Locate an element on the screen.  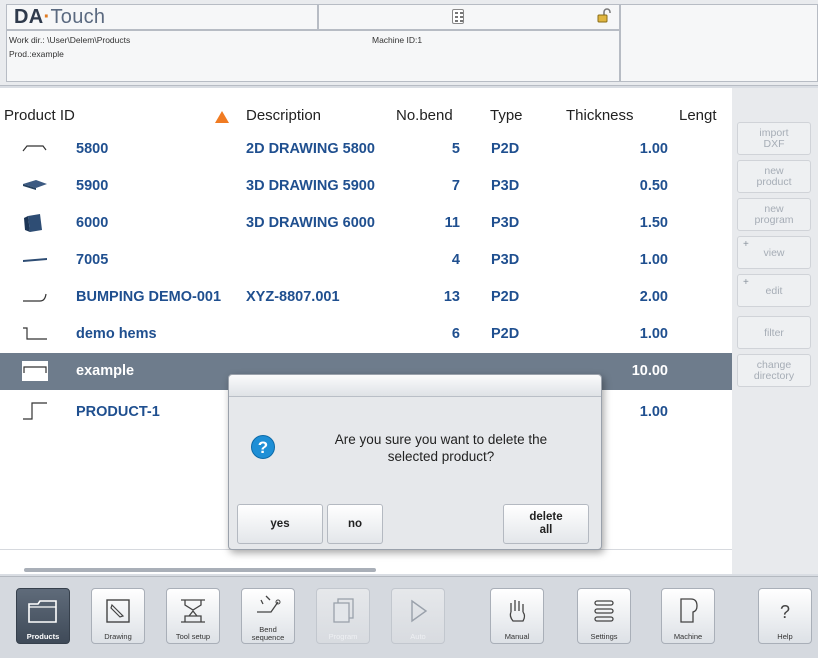
product-label: Prod.:example is located at coordinates (36, 54).